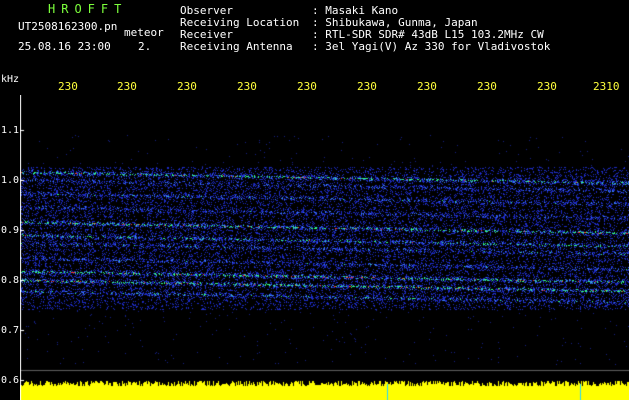 This screenshot has height=400, width=629. What do you see at coordinates (10, 280) in the screenshot?
I see `freq-tick-label: 0.8` at bounding box center [10, 280].